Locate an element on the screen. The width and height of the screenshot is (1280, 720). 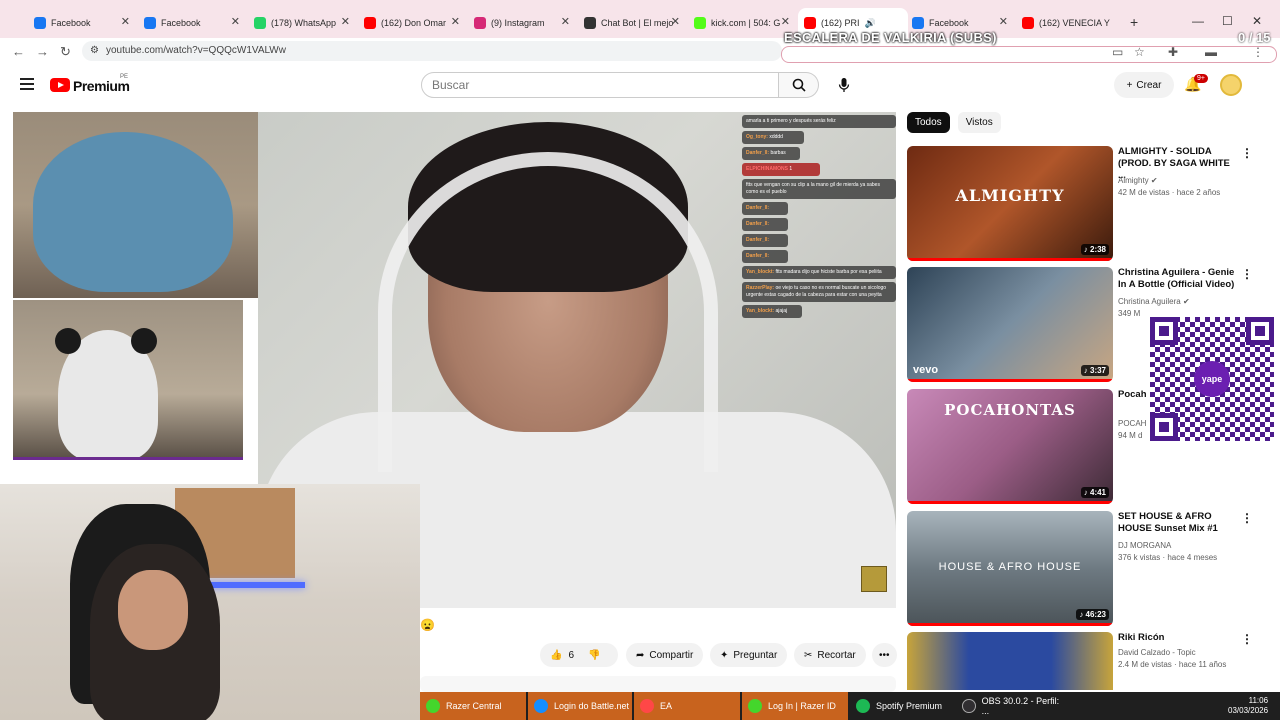
thumbs-down-icon: 👎 is located at coordinates (594, 655).